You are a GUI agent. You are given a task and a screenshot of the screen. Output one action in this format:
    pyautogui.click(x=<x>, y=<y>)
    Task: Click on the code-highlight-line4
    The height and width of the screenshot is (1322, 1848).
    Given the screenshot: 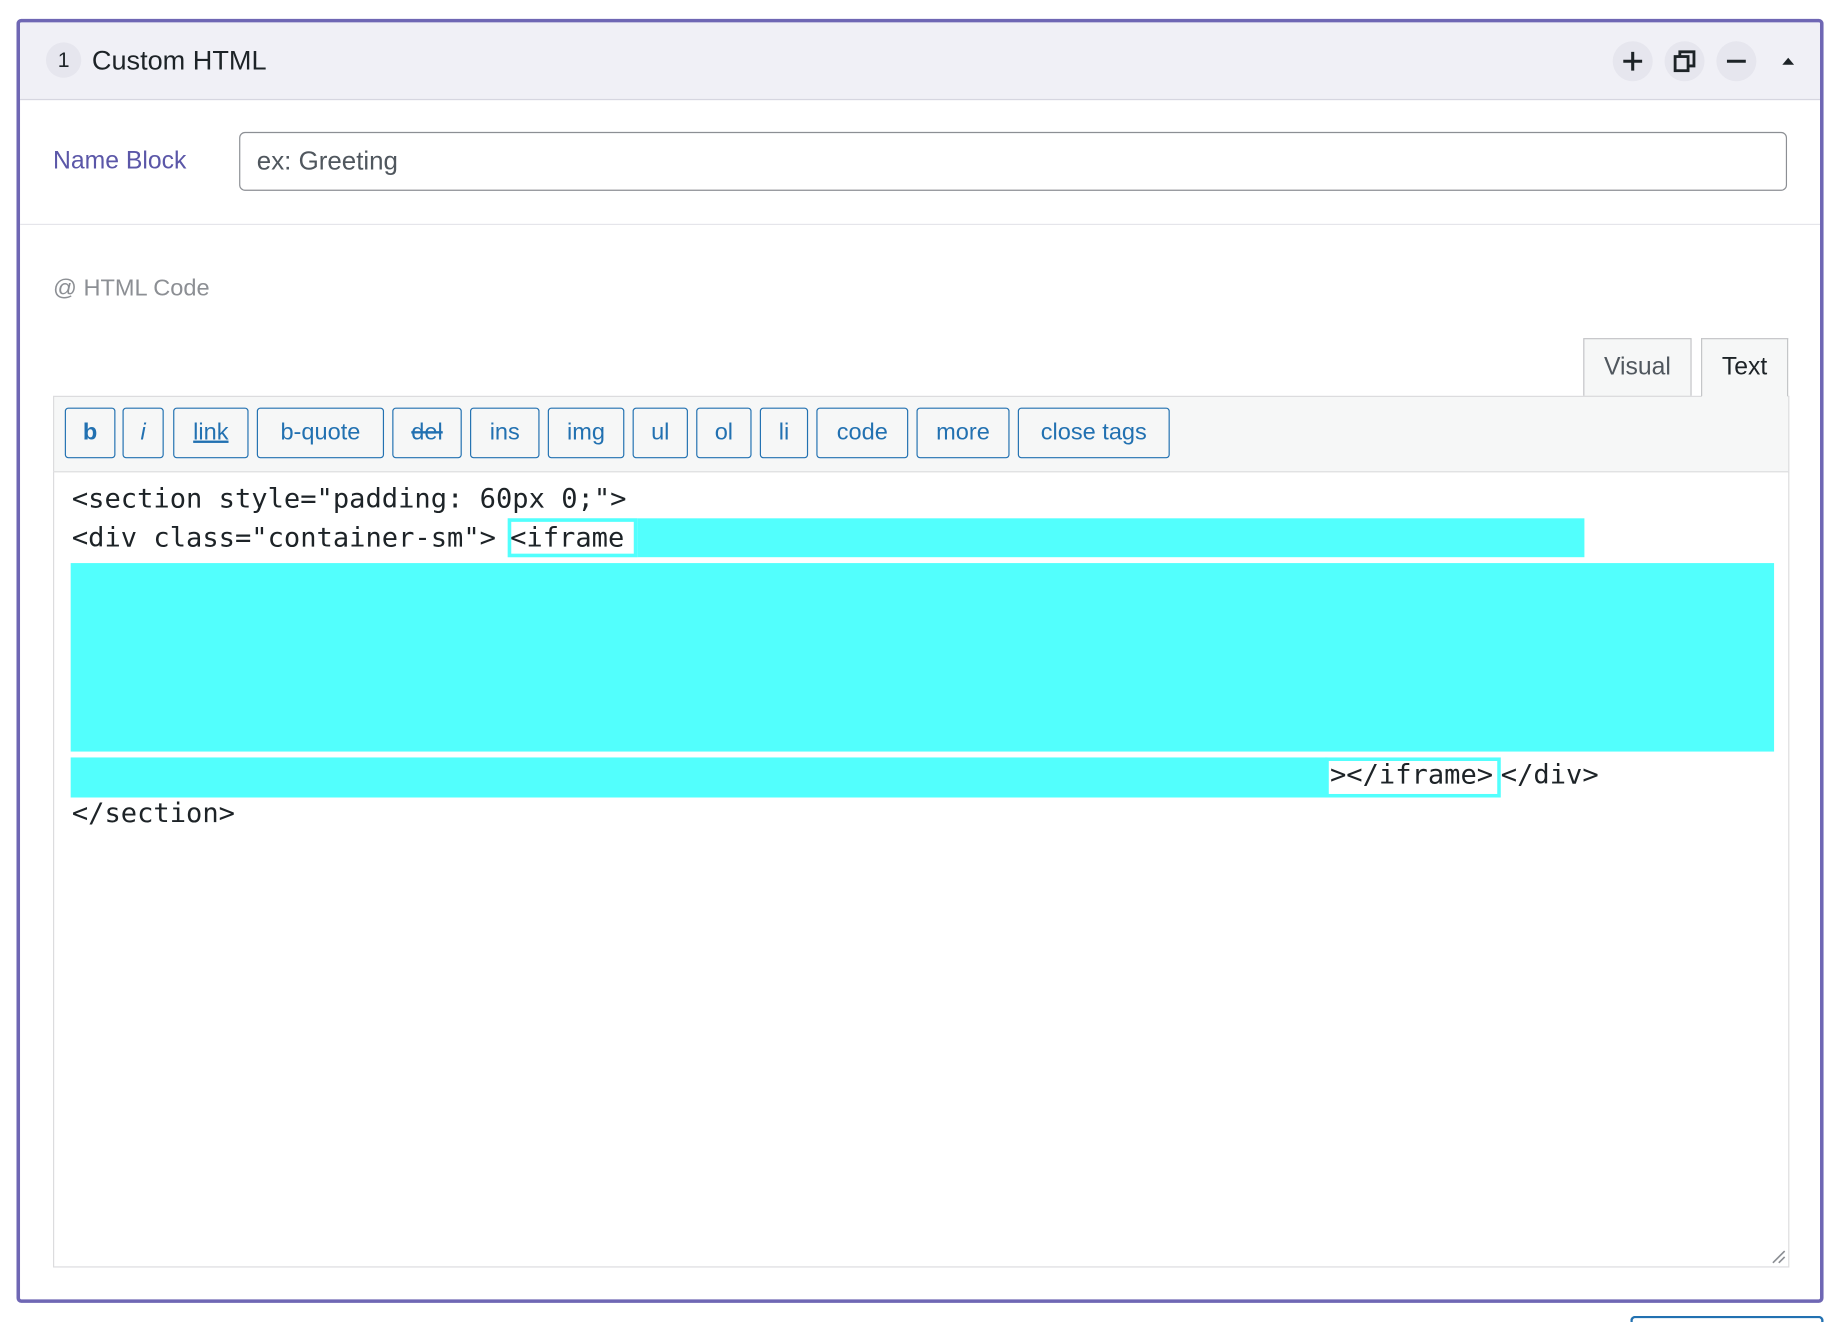 What is the action you would take?
    pyautogui.click(x=699, y=777)
    